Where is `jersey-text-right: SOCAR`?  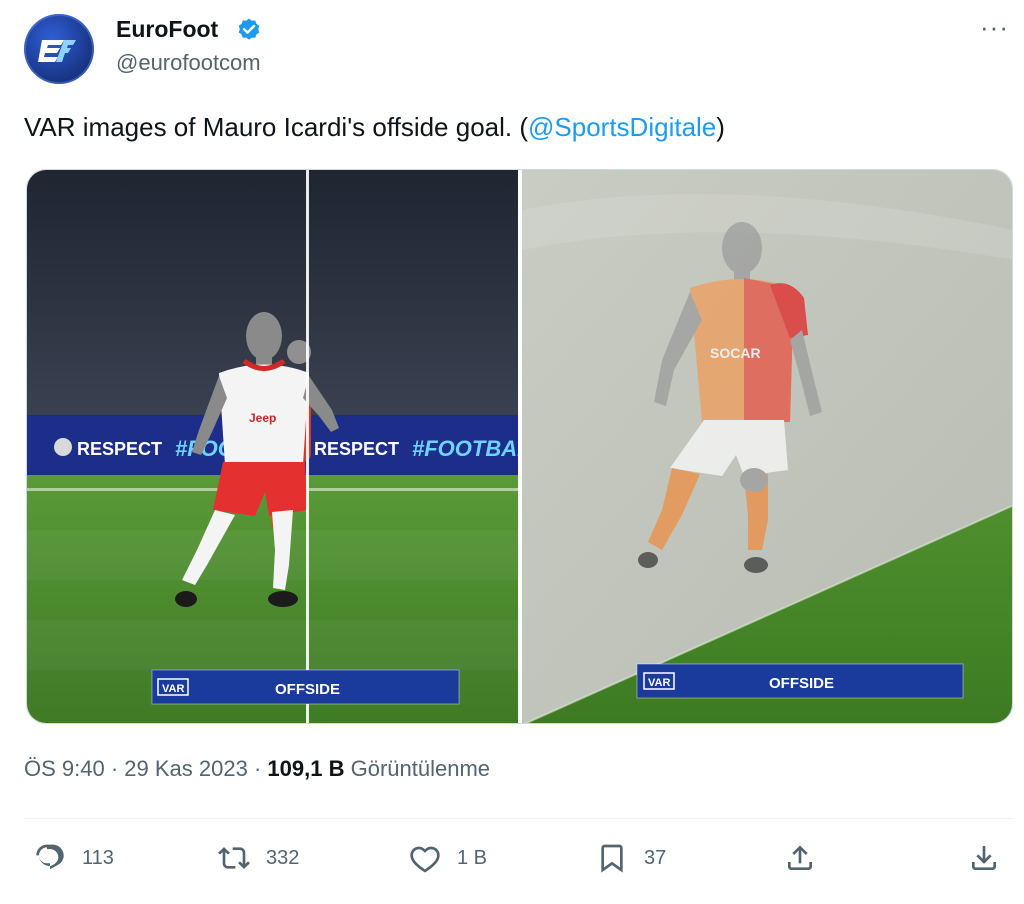
jersey-text-right: SOCAR is located at coordinates (735, 353).